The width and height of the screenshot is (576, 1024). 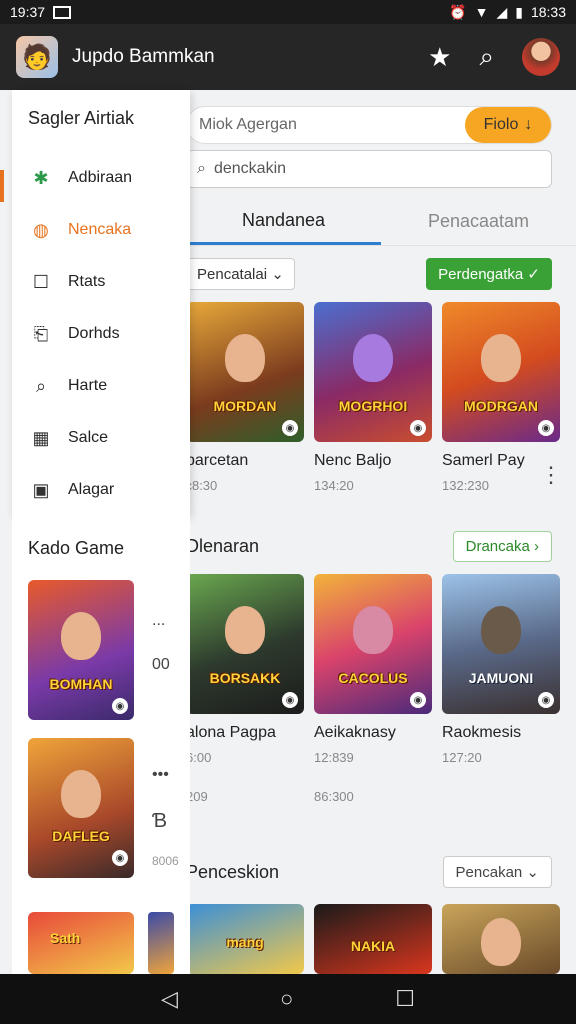 I want to click on battery-icon: ▮, so click(x=519, y=11).